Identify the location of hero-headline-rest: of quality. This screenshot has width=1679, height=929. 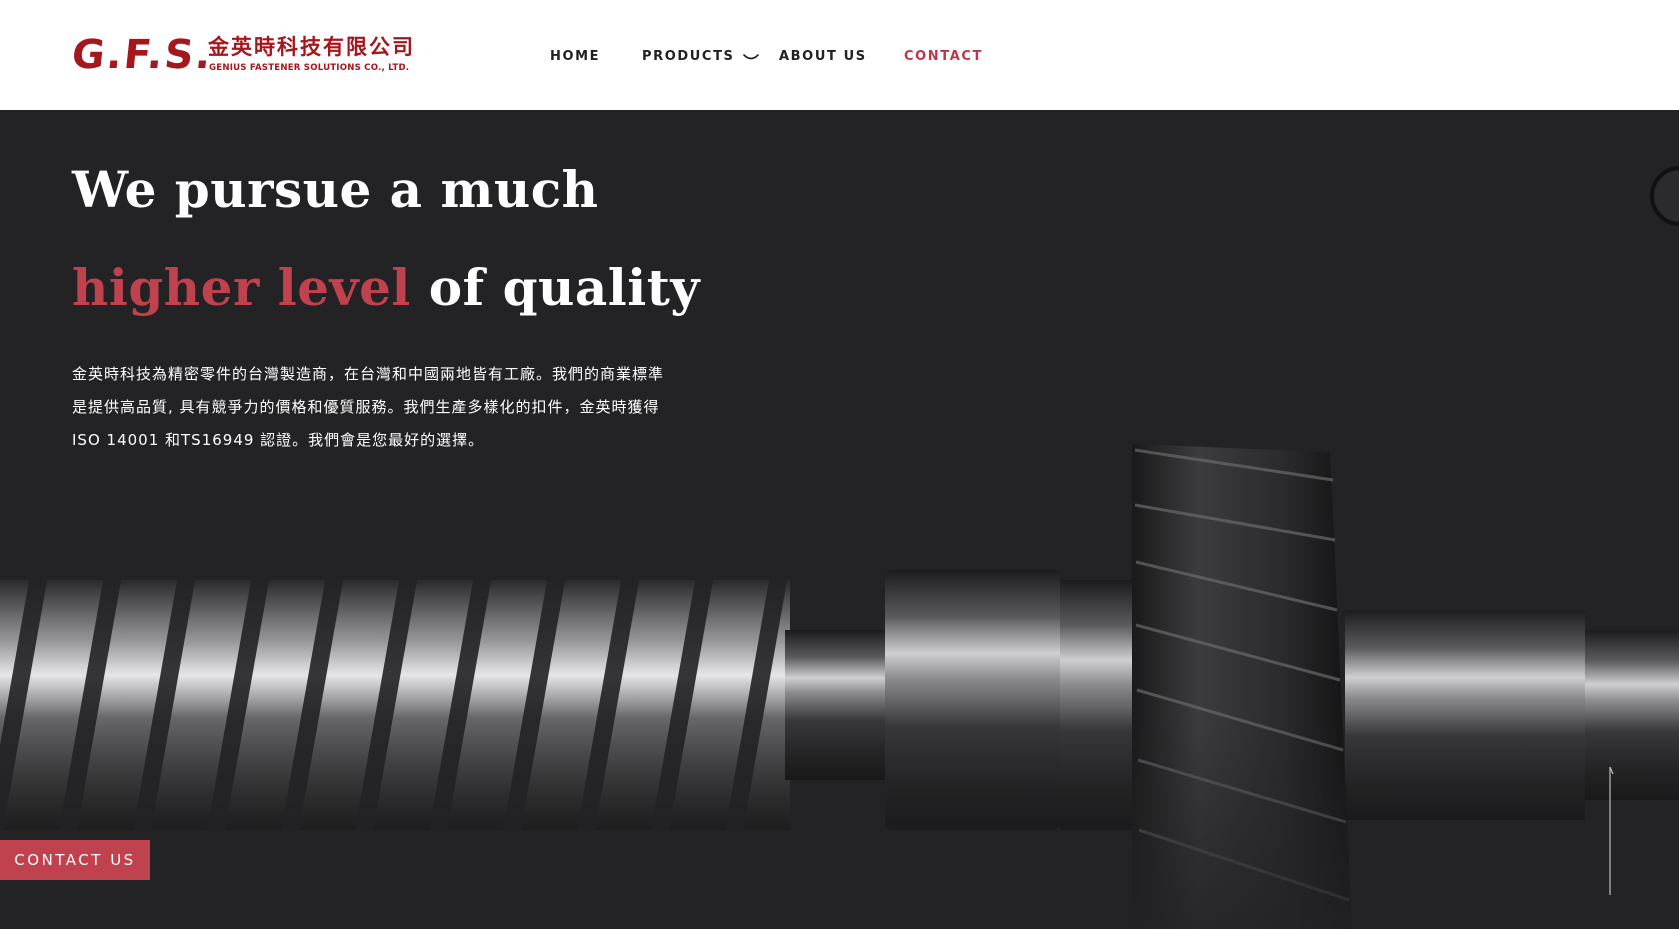
(555, 287).